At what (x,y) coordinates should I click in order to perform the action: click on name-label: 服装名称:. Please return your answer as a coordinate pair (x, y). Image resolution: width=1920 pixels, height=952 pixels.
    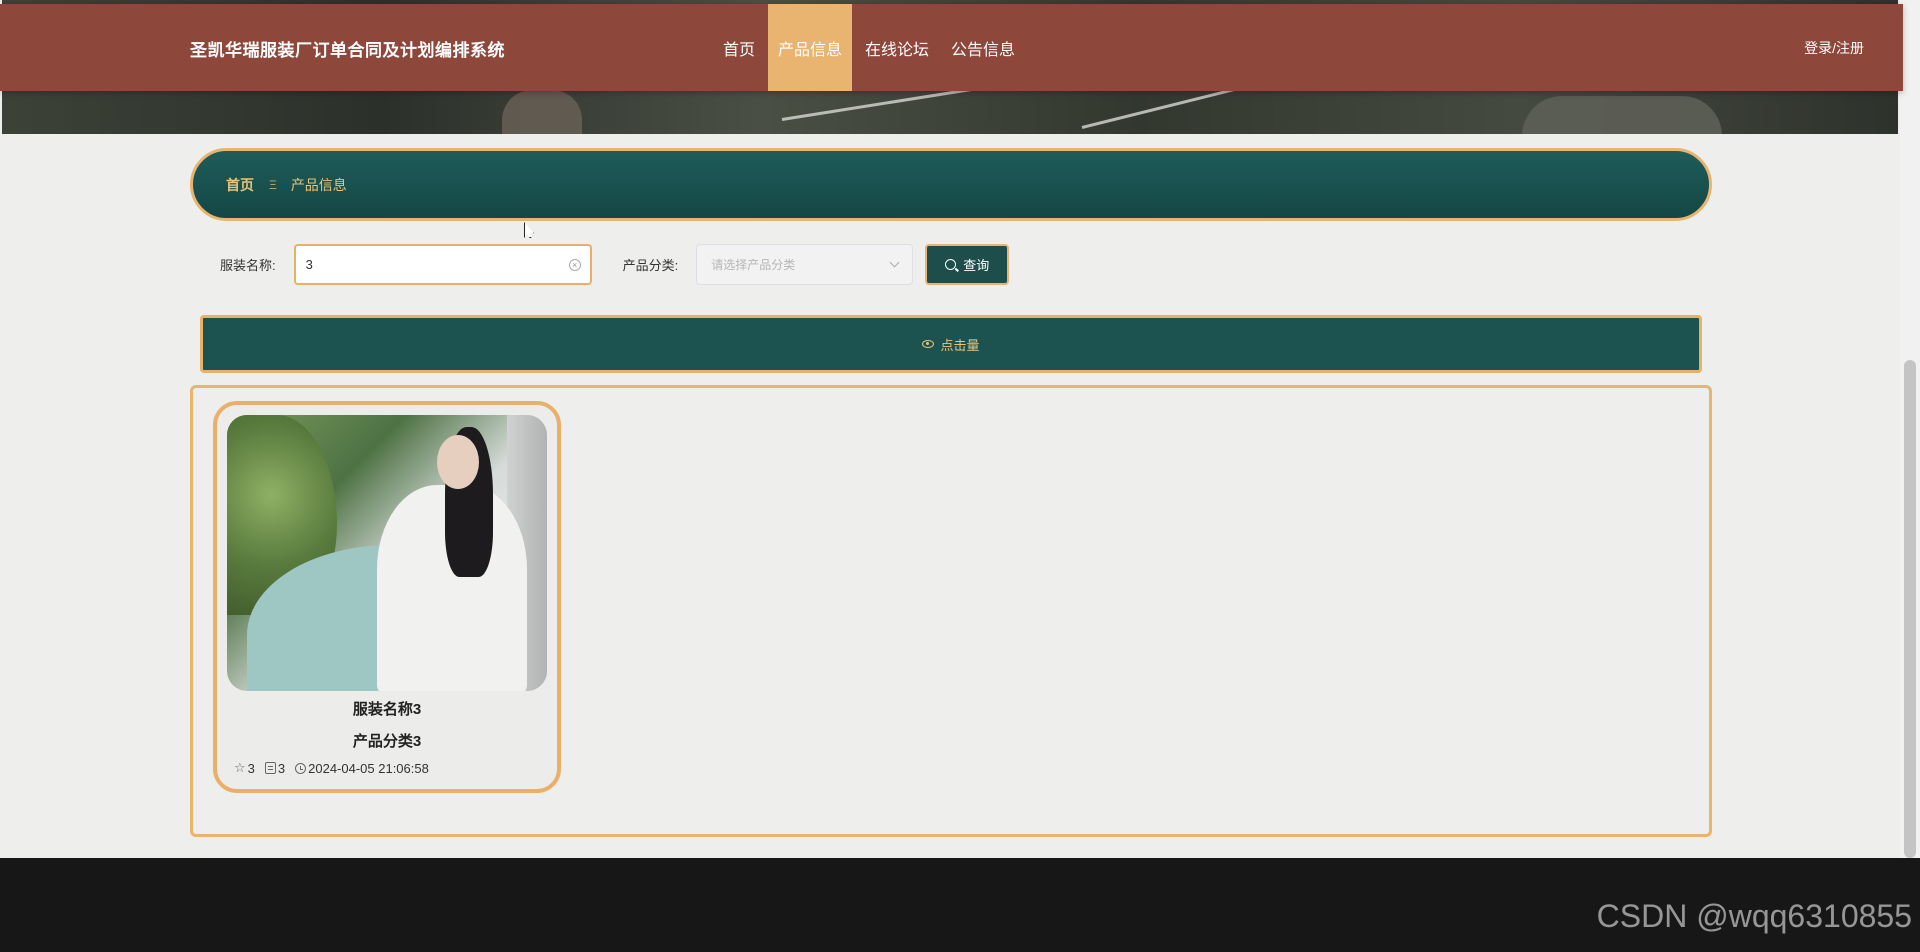
    Looking at the image, I should click on (248, 265).